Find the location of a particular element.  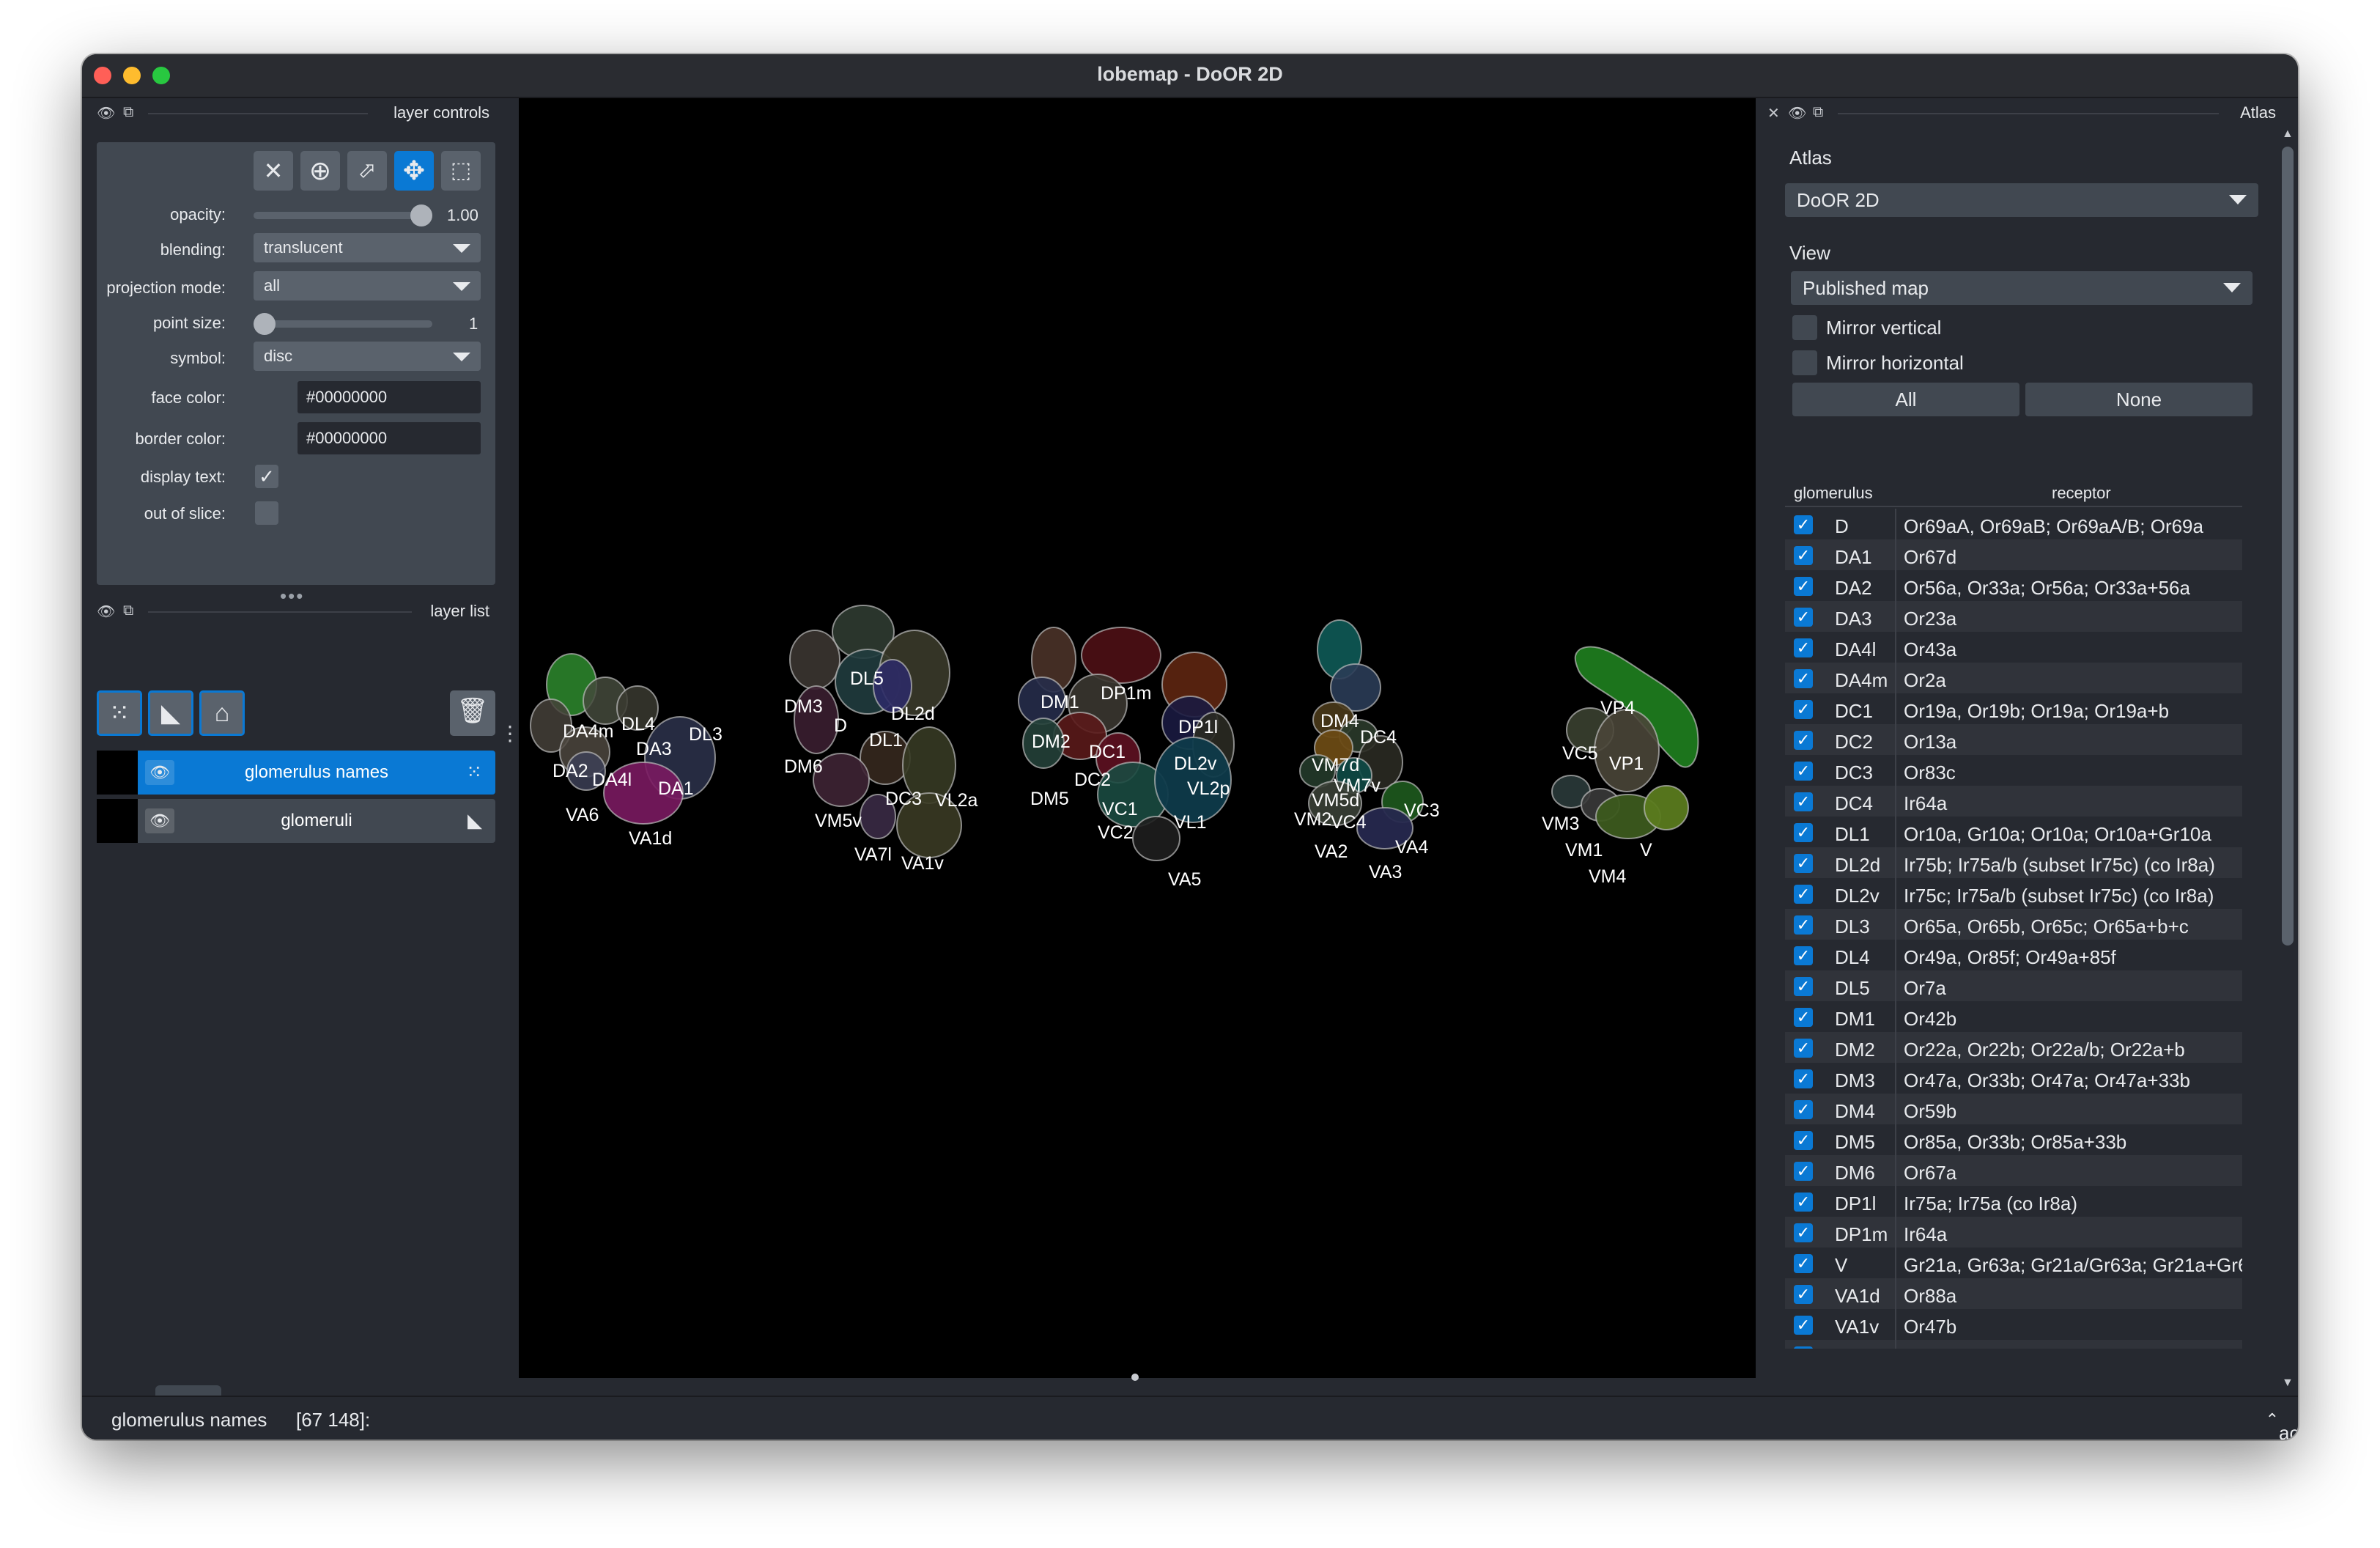

table-row: ✓ D Or69aA, Or69aB; Or69aA/B; Or69a is located at coordinates (2013, 524).